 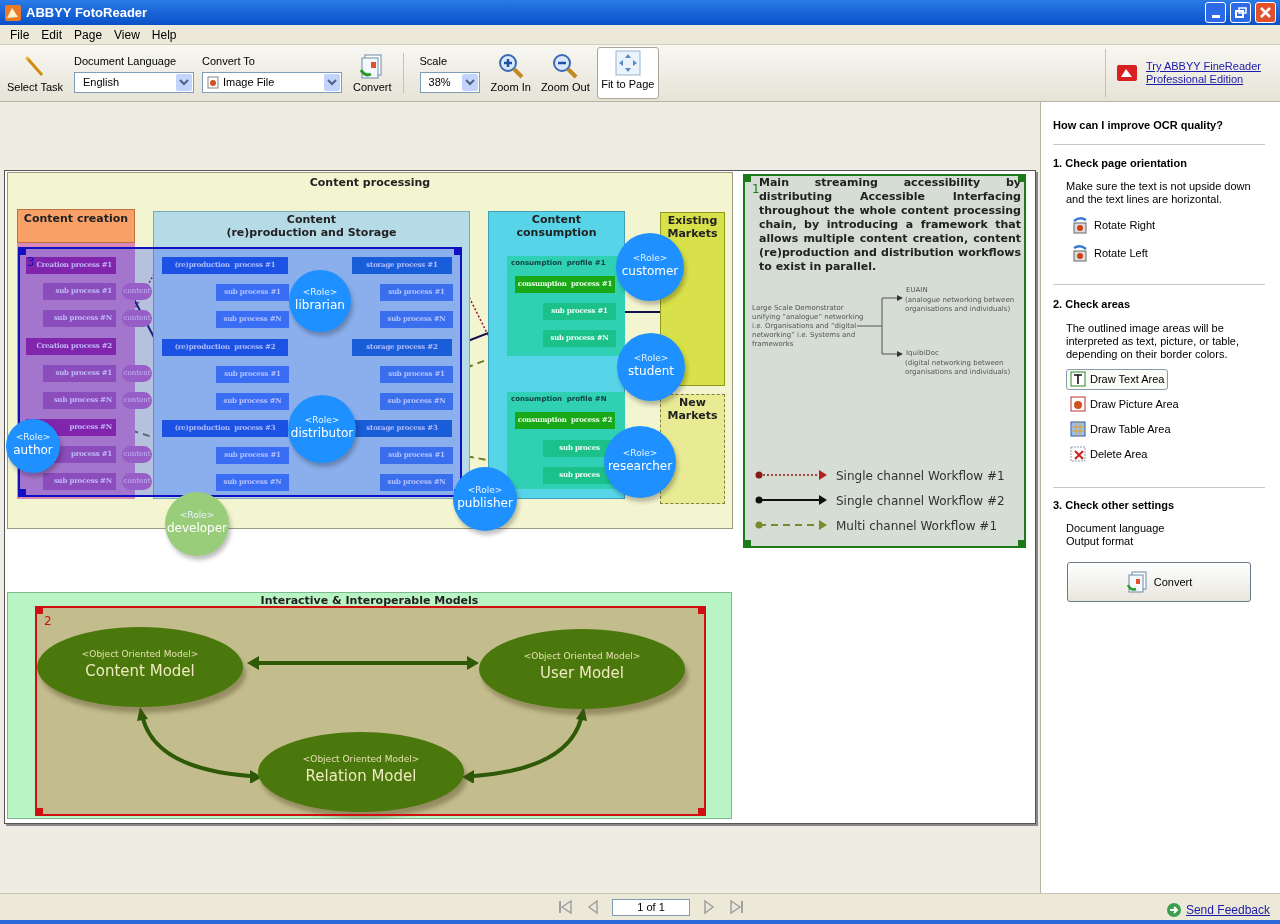 What do you see at coordinates (33, 450) in the screenshot?
I see `role-name: author` at bounding box center [33, 450].